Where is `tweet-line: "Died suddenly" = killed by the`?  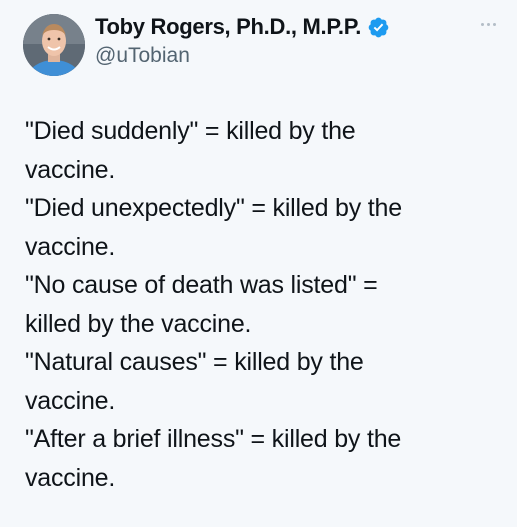
tweet-line: "Died suddenly" = killed by the is located at coordinates (190, 131).